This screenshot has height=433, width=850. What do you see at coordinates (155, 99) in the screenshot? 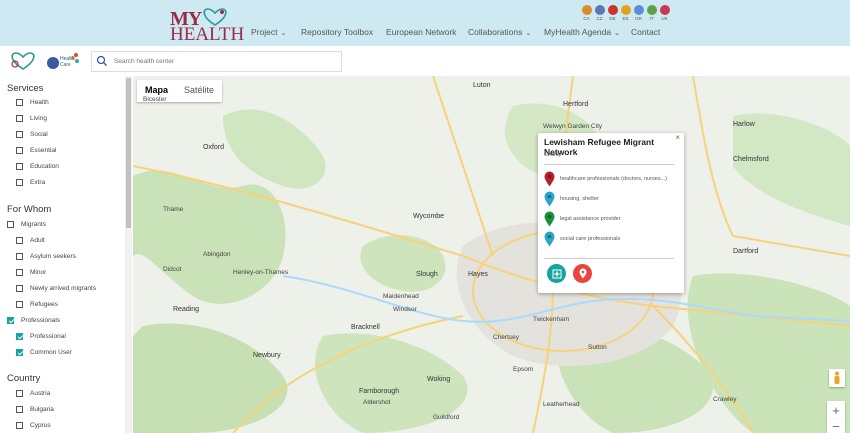
I see `map-place-label: Bicester` at bounding box center [155, 99].